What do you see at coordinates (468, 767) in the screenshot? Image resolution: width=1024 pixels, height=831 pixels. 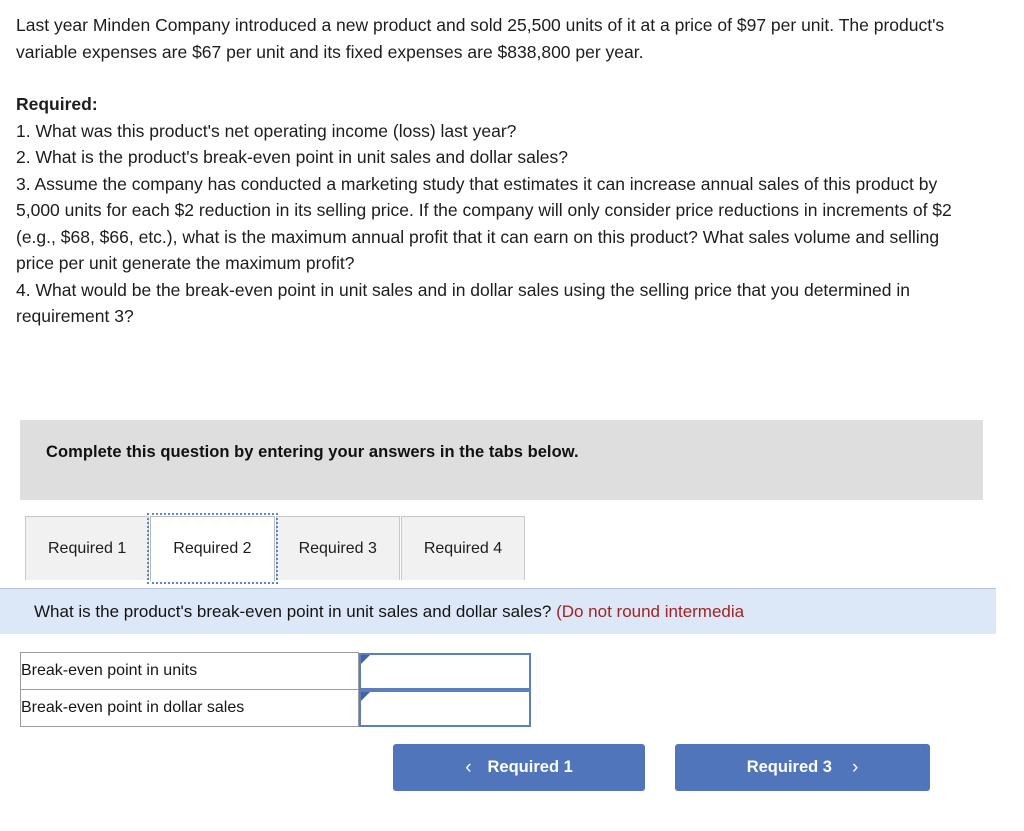 I see `chevron-left-icon: ‹` at bounding box center [468, 767].